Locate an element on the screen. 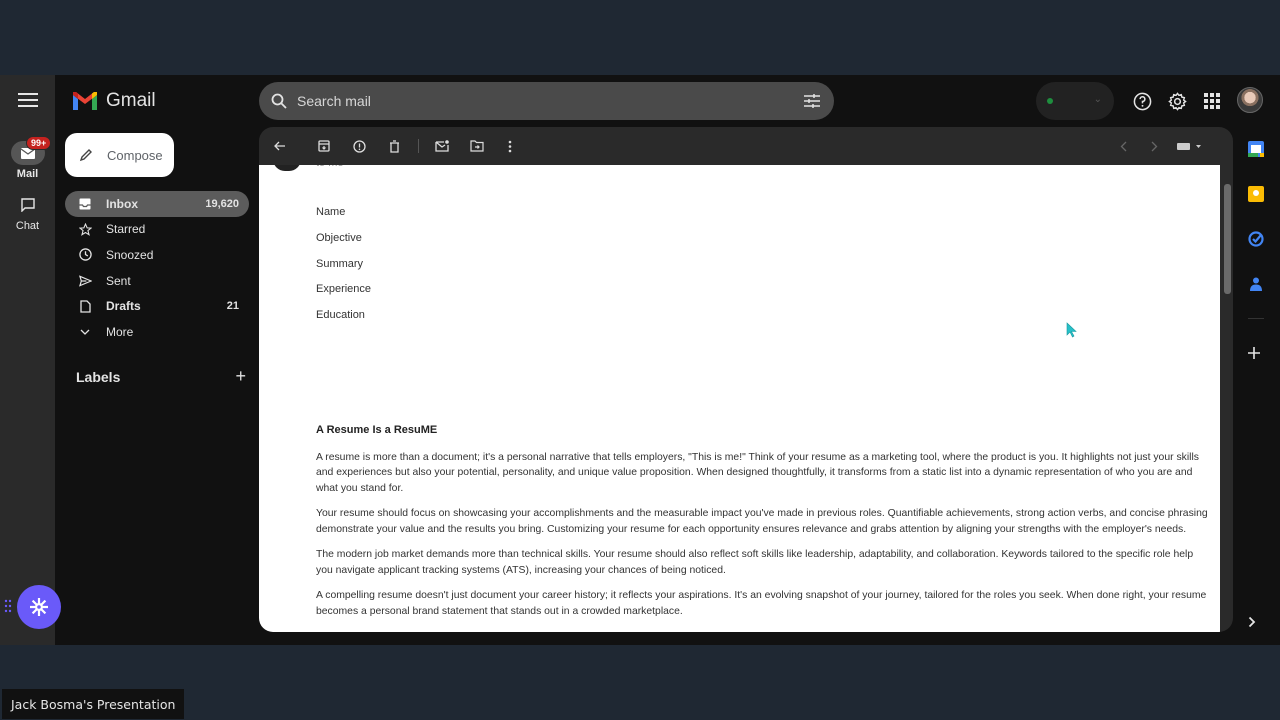 This screenshot has height=720, width=1280. pencil-icon is located at coordinates (85, 155).